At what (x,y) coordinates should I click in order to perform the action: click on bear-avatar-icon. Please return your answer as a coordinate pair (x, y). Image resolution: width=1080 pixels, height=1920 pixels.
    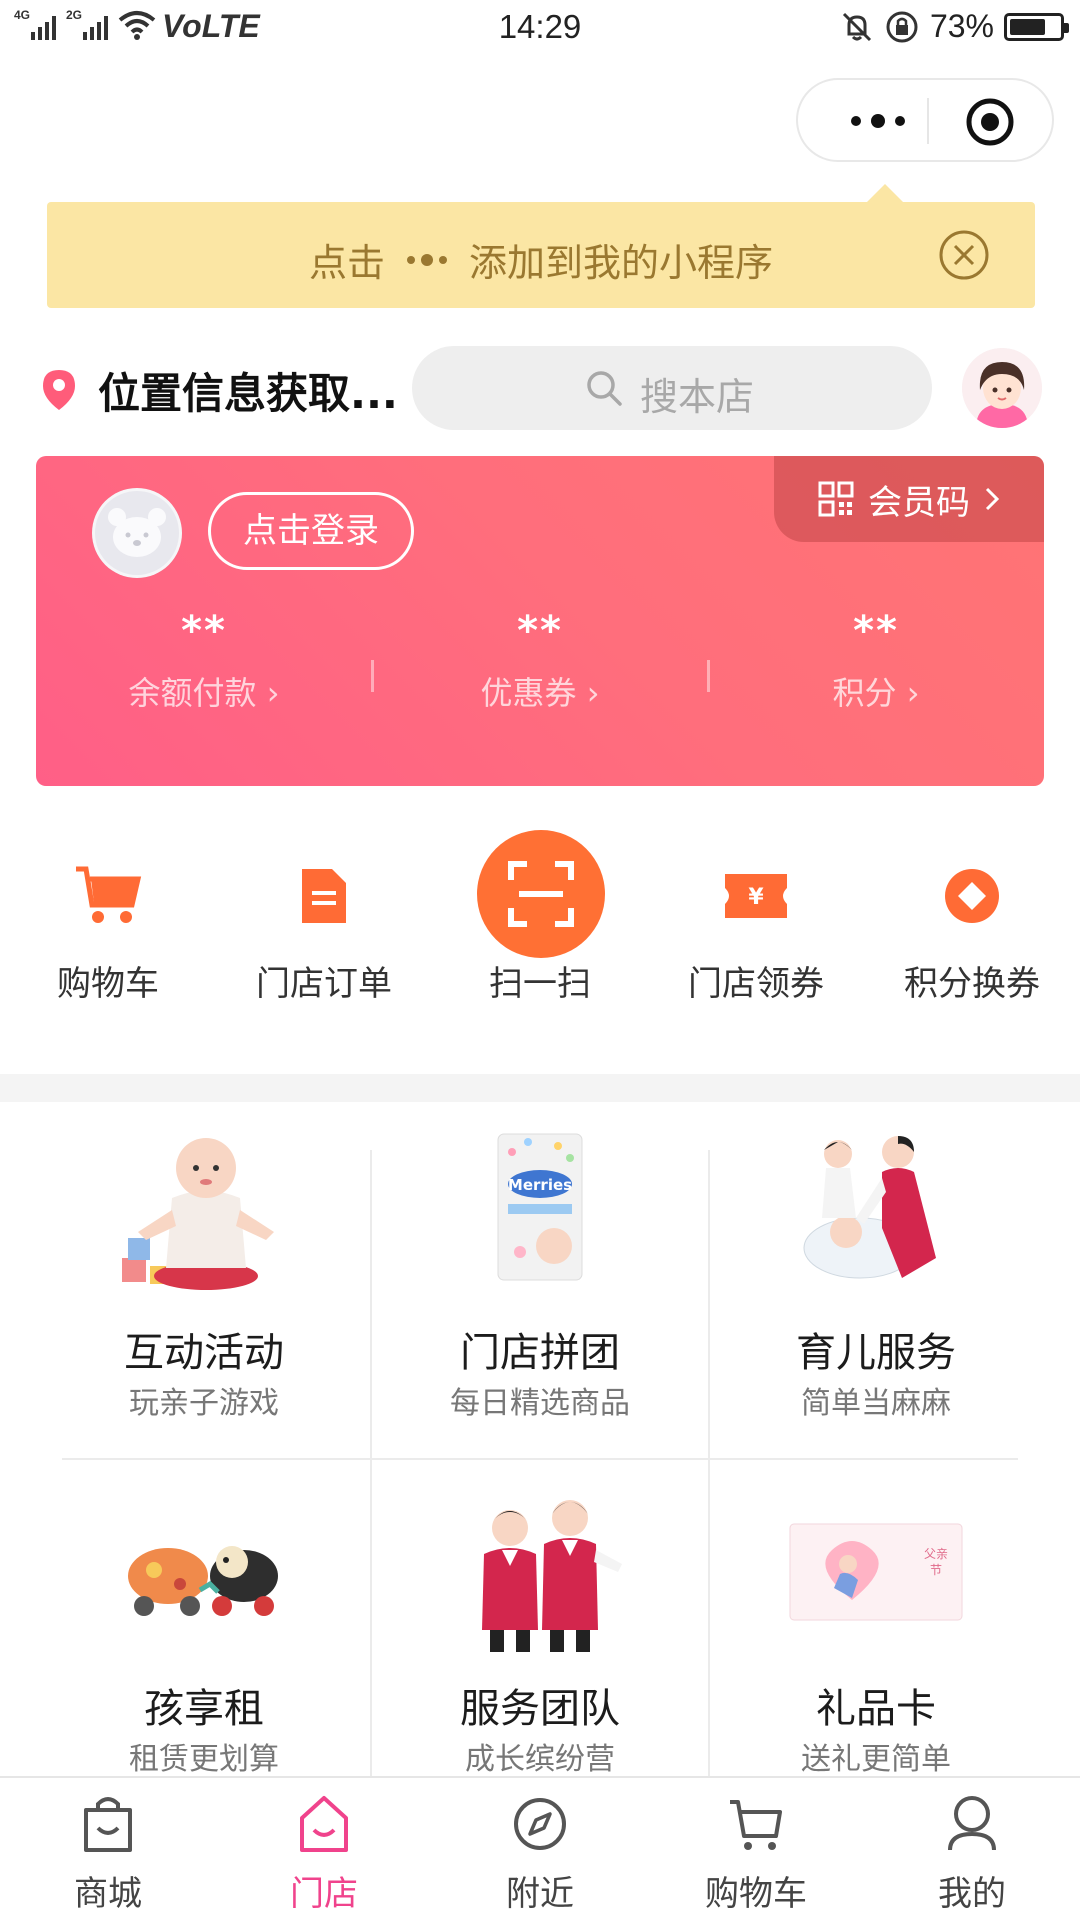
    Looking at the image, I should click on (137, 532).